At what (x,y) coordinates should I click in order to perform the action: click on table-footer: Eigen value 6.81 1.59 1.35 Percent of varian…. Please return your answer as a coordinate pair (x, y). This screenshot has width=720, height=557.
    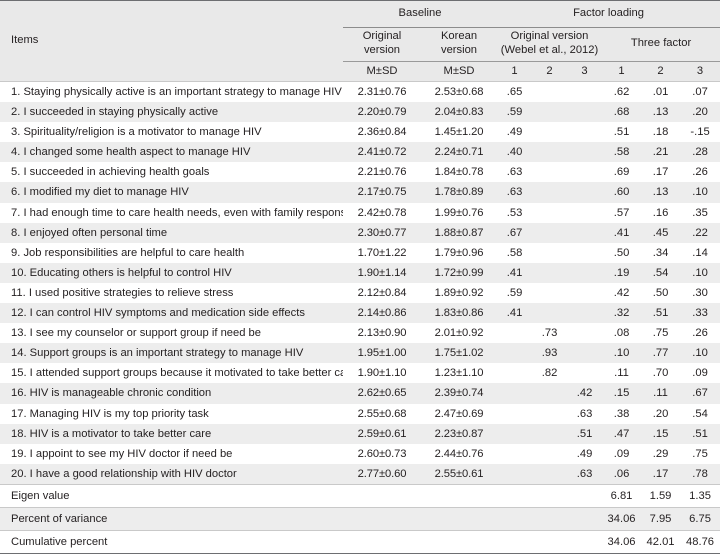
    Looking at the image, I should click on (360, 518).